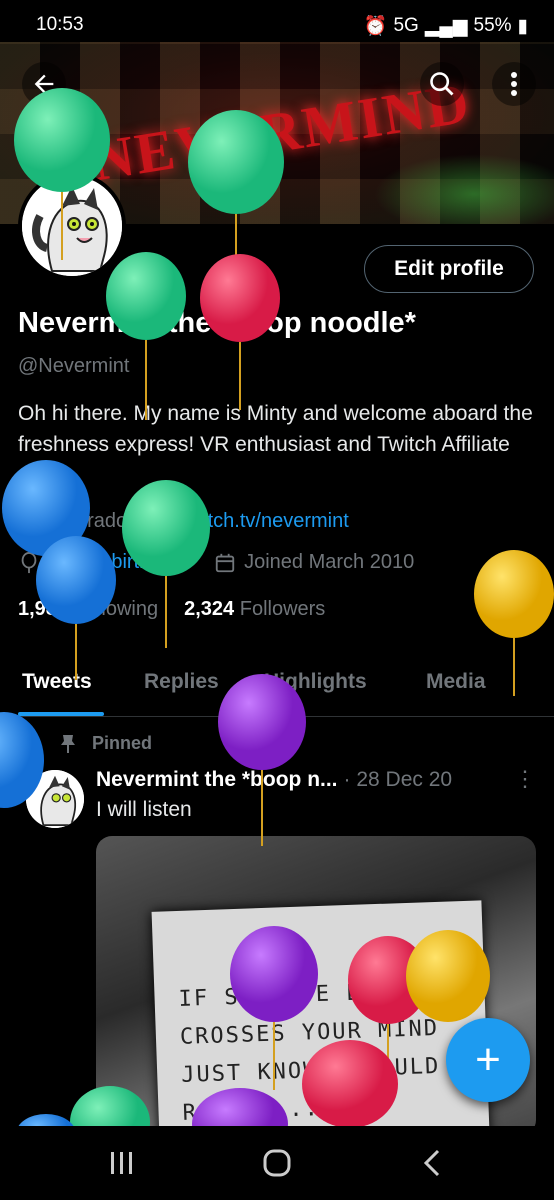 This screenshot has height=1200, width=554. I want to click on home-icon, so click(277, 1163).